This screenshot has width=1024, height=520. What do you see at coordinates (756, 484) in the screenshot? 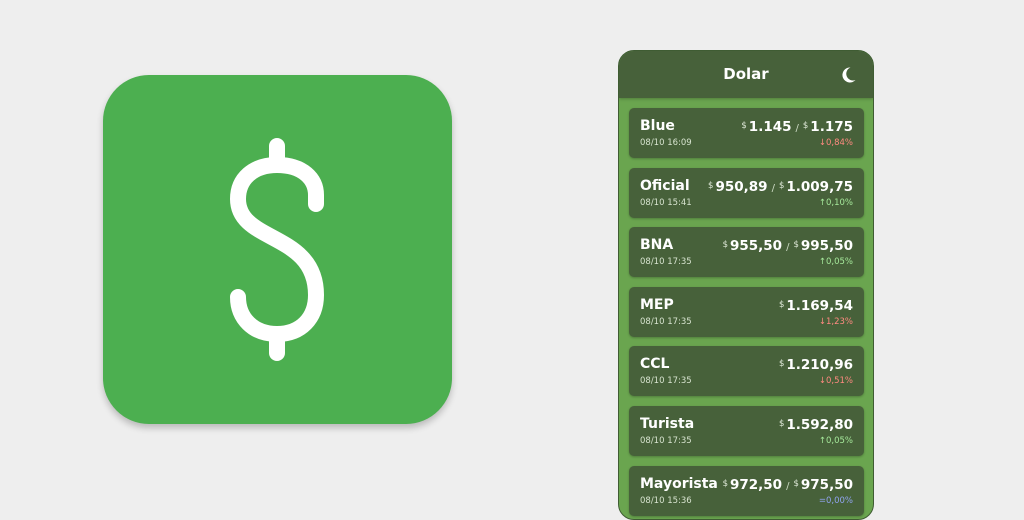
I see `buy-price: 972,50` at bounding box center [756, 484].